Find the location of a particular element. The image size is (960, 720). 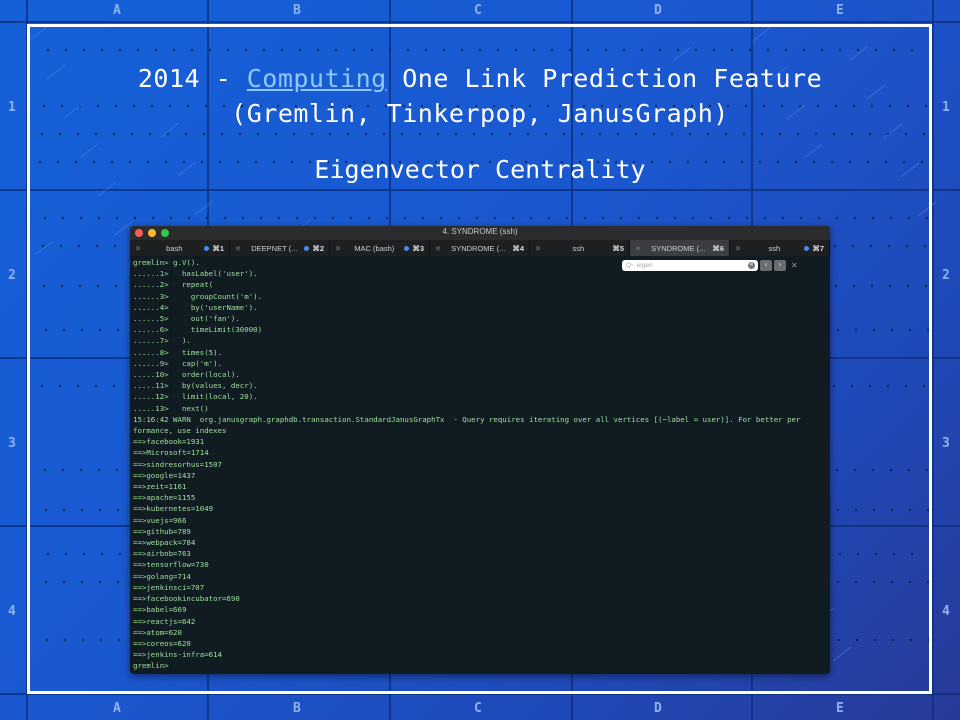

terminal-title: 4. SYNDROME (ssh) is located at coordinates (480, 231).